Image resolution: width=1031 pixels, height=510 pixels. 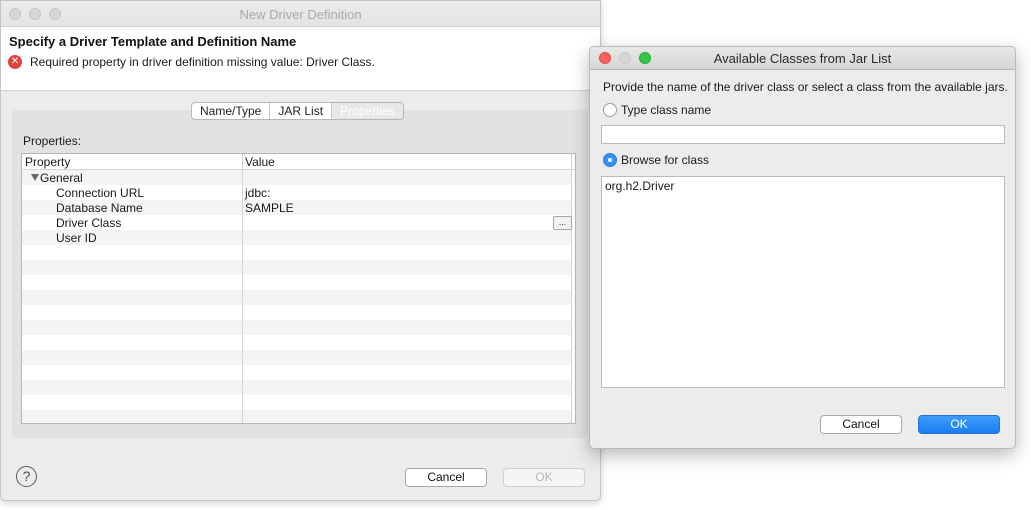 What do you see at coordinates (301, 111) in the screenshot?
I see `tab-jar-list: JAR List` at bounding box center [301, 111].